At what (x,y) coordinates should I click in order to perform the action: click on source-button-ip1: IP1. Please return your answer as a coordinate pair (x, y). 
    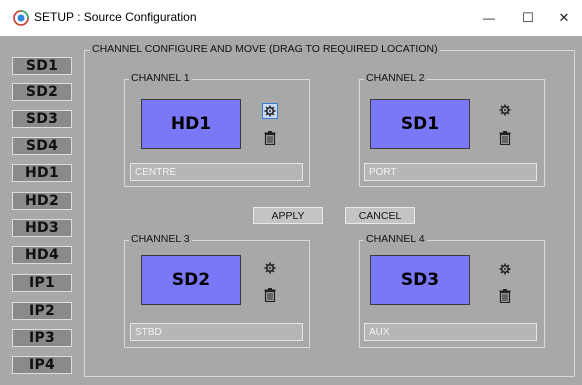
    Looking at the image, I should click on (42, 283).